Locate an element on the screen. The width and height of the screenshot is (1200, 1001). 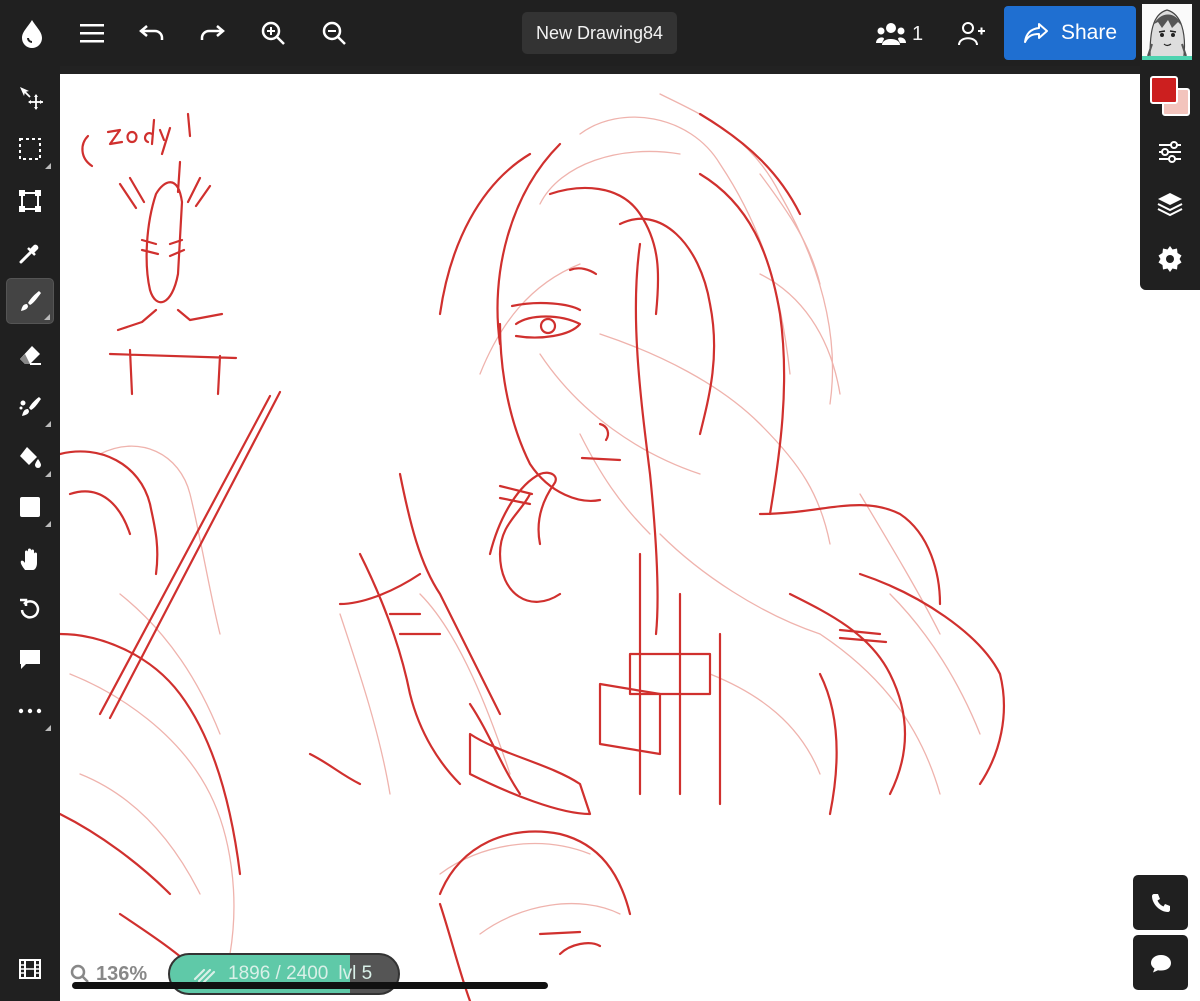
share-label: Share is located at coordinates (1089, 32).